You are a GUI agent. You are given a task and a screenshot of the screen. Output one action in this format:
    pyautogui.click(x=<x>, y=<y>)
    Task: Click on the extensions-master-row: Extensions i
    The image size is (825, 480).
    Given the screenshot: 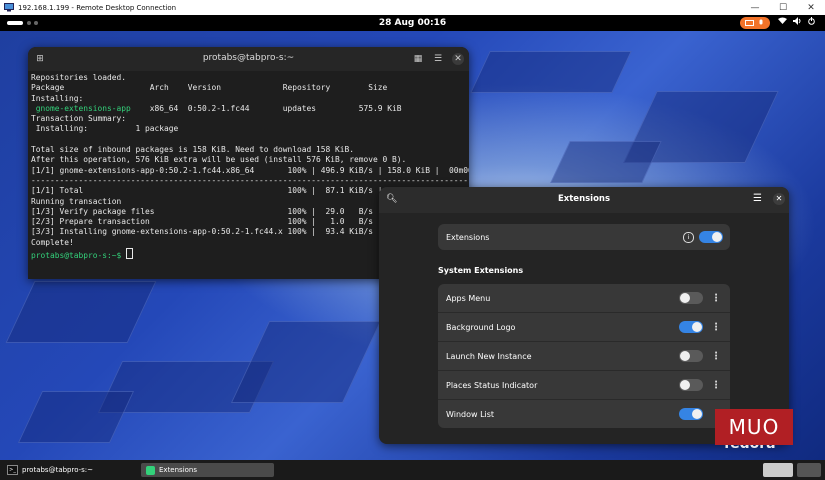 What is the action you would take?
    pyautogui.click(x=584, y=237)
    